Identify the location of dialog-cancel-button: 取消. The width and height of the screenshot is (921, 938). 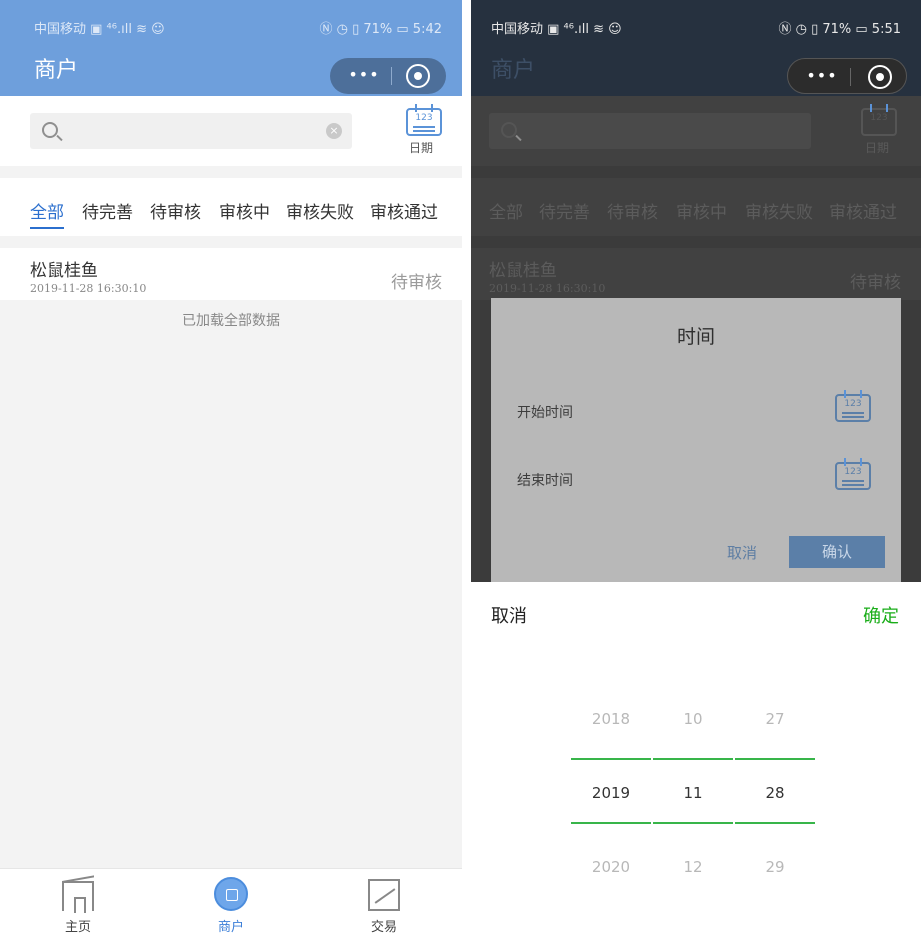
(742, 552).